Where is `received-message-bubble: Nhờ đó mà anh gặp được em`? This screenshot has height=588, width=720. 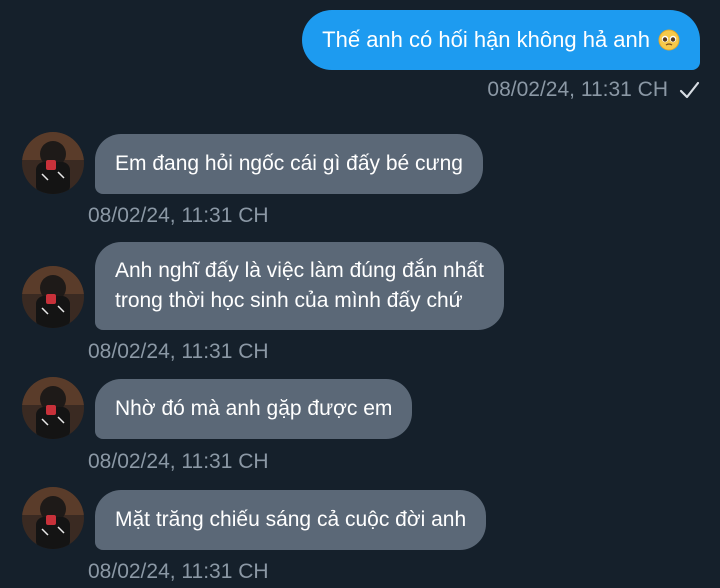
received-message-bubble: Nhờ đó mà anh gặp được em is located at coordinates (254, 409).